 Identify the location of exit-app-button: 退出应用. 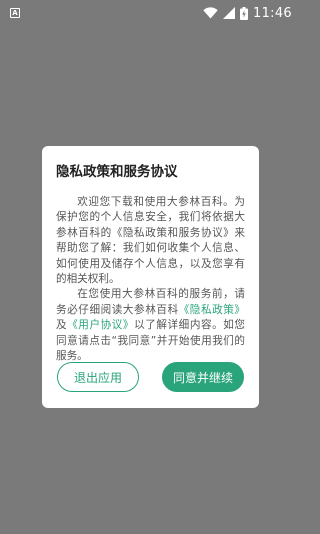
(98, 377).